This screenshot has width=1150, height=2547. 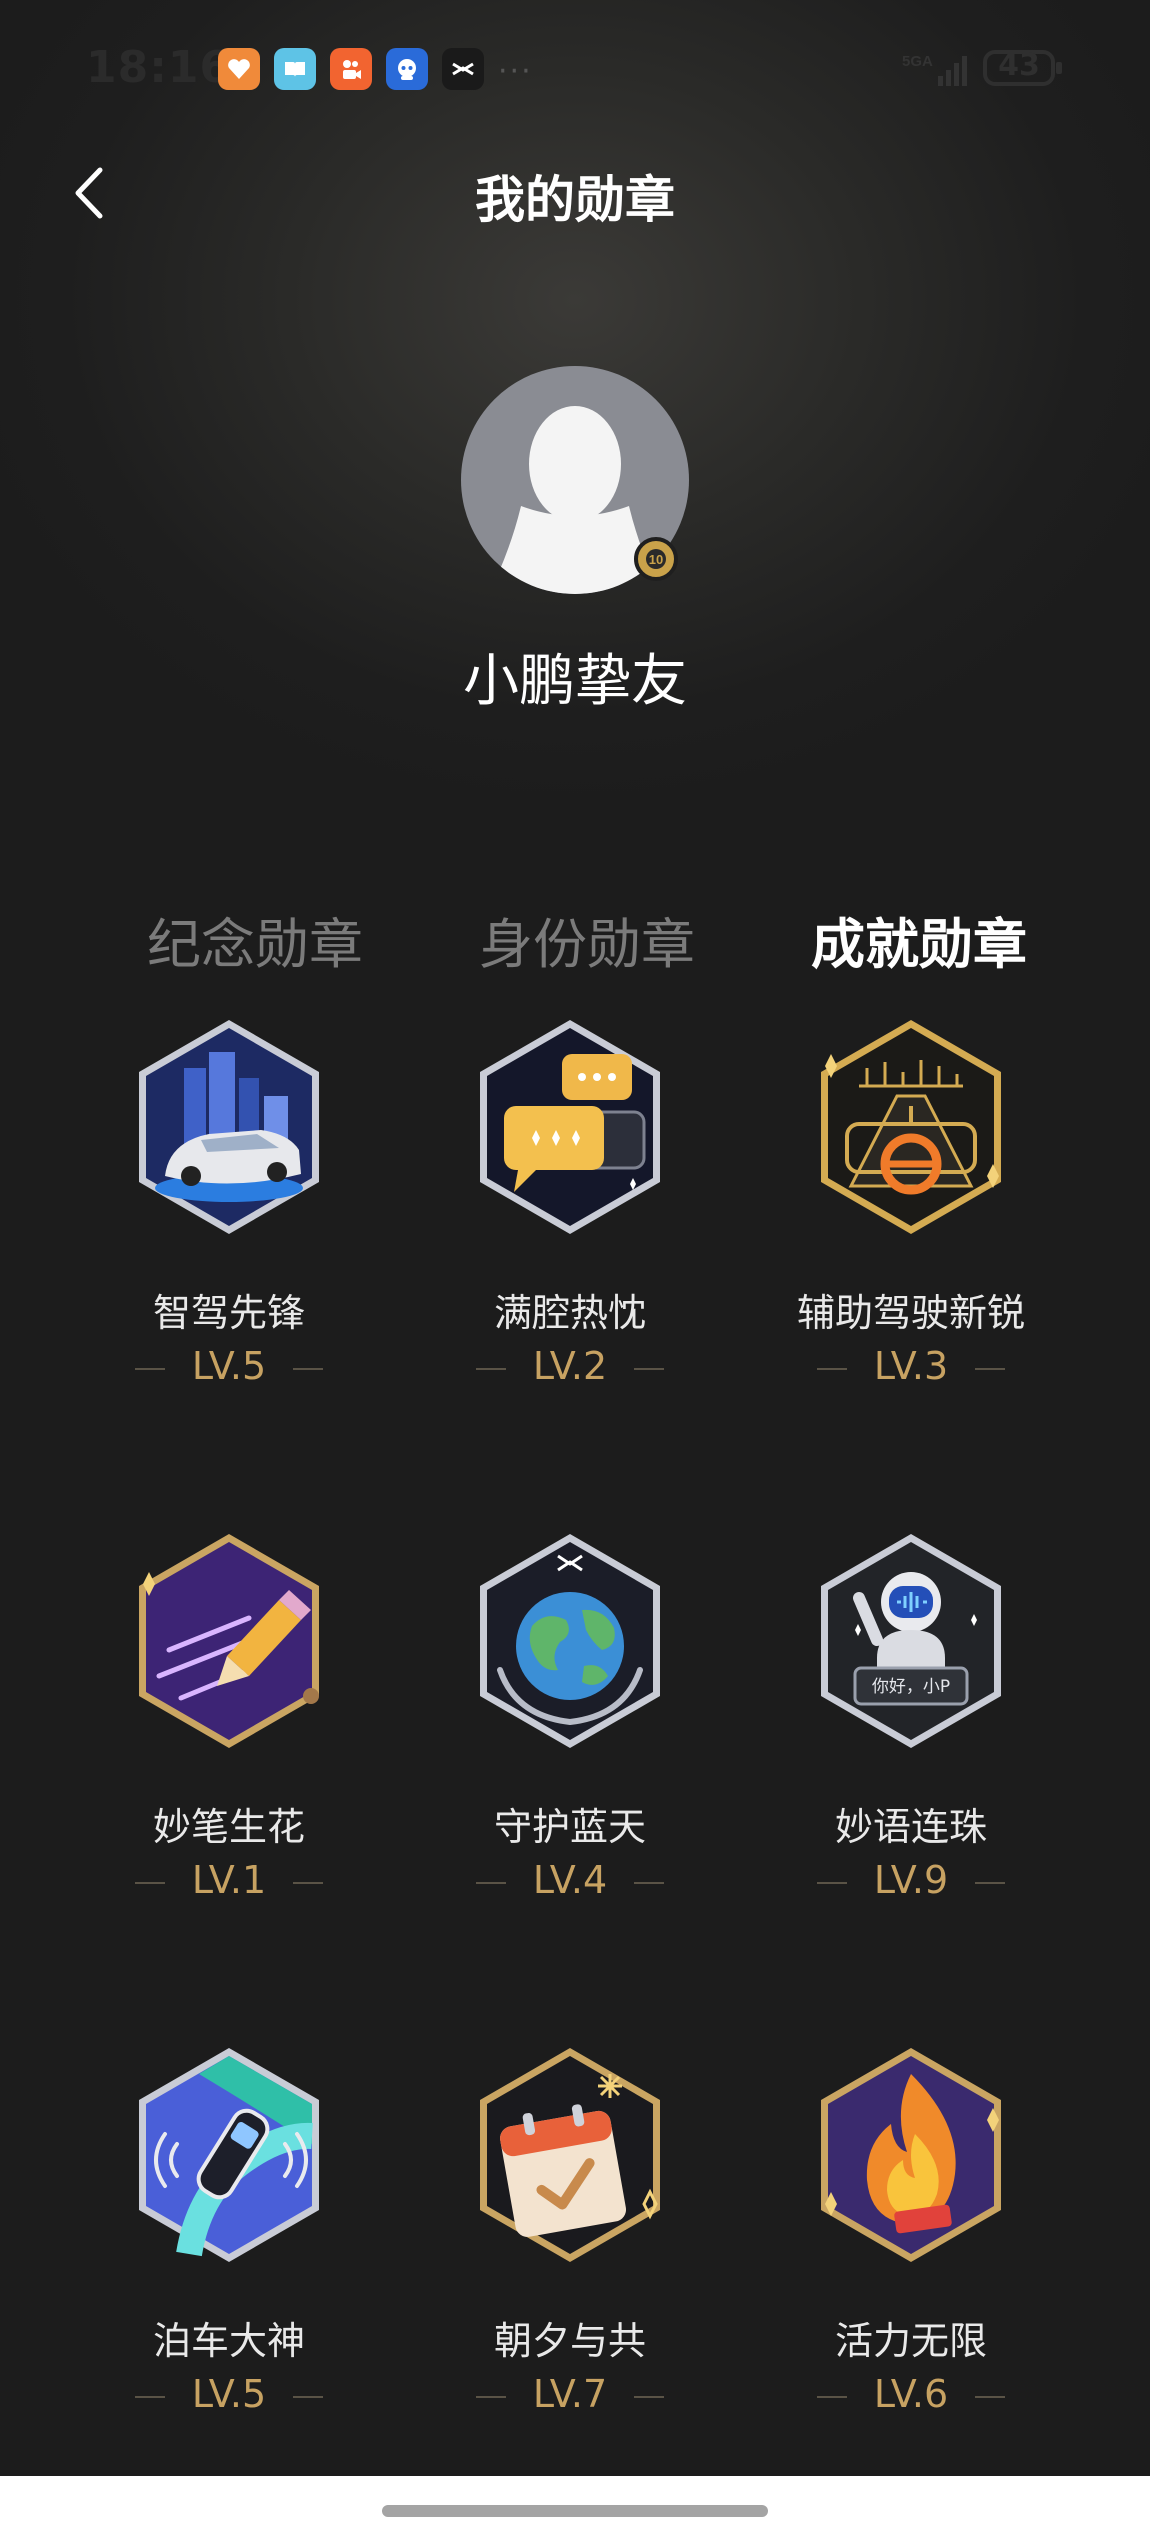 I want to click on medal-level-row: LV.4, so click(x=570, y=1883).